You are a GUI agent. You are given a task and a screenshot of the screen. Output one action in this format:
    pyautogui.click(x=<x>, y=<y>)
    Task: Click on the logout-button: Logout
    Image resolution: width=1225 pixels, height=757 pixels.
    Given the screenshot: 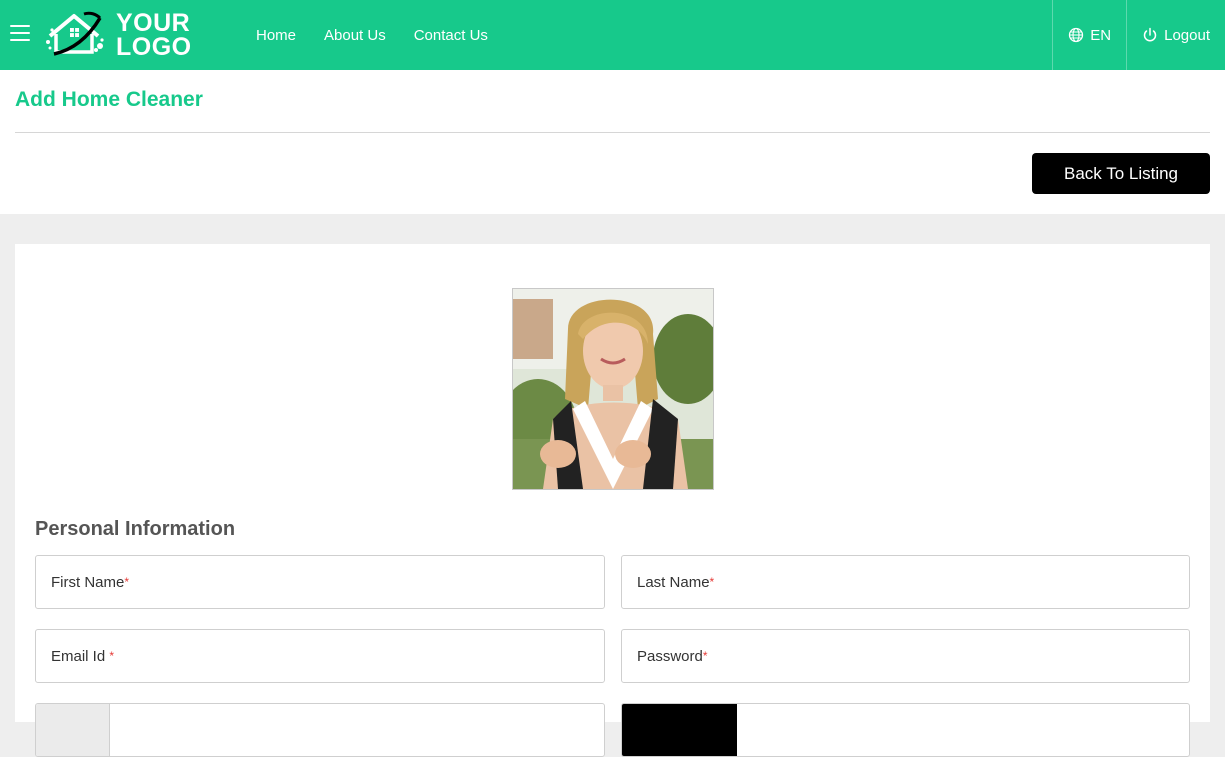 What is the action you would take?
    pyautogui.click(x=1175, y=35)
    